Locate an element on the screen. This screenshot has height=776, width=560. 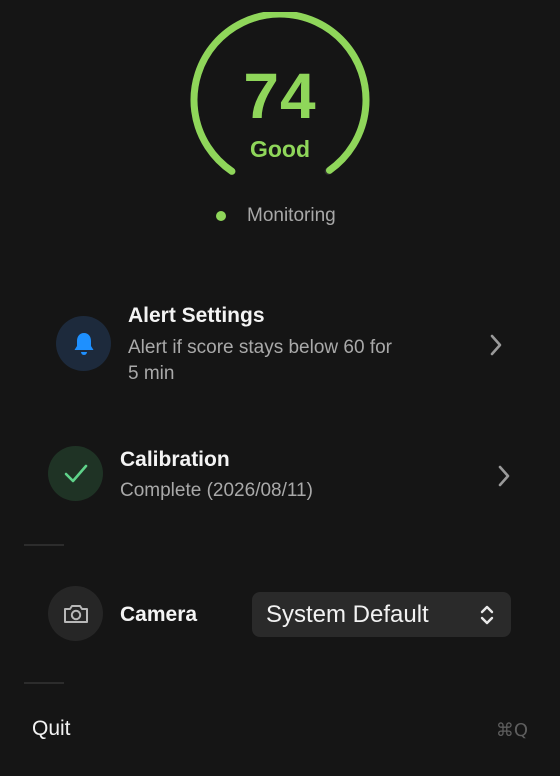
camera-icon-circle is located at coordinates (75, 613).